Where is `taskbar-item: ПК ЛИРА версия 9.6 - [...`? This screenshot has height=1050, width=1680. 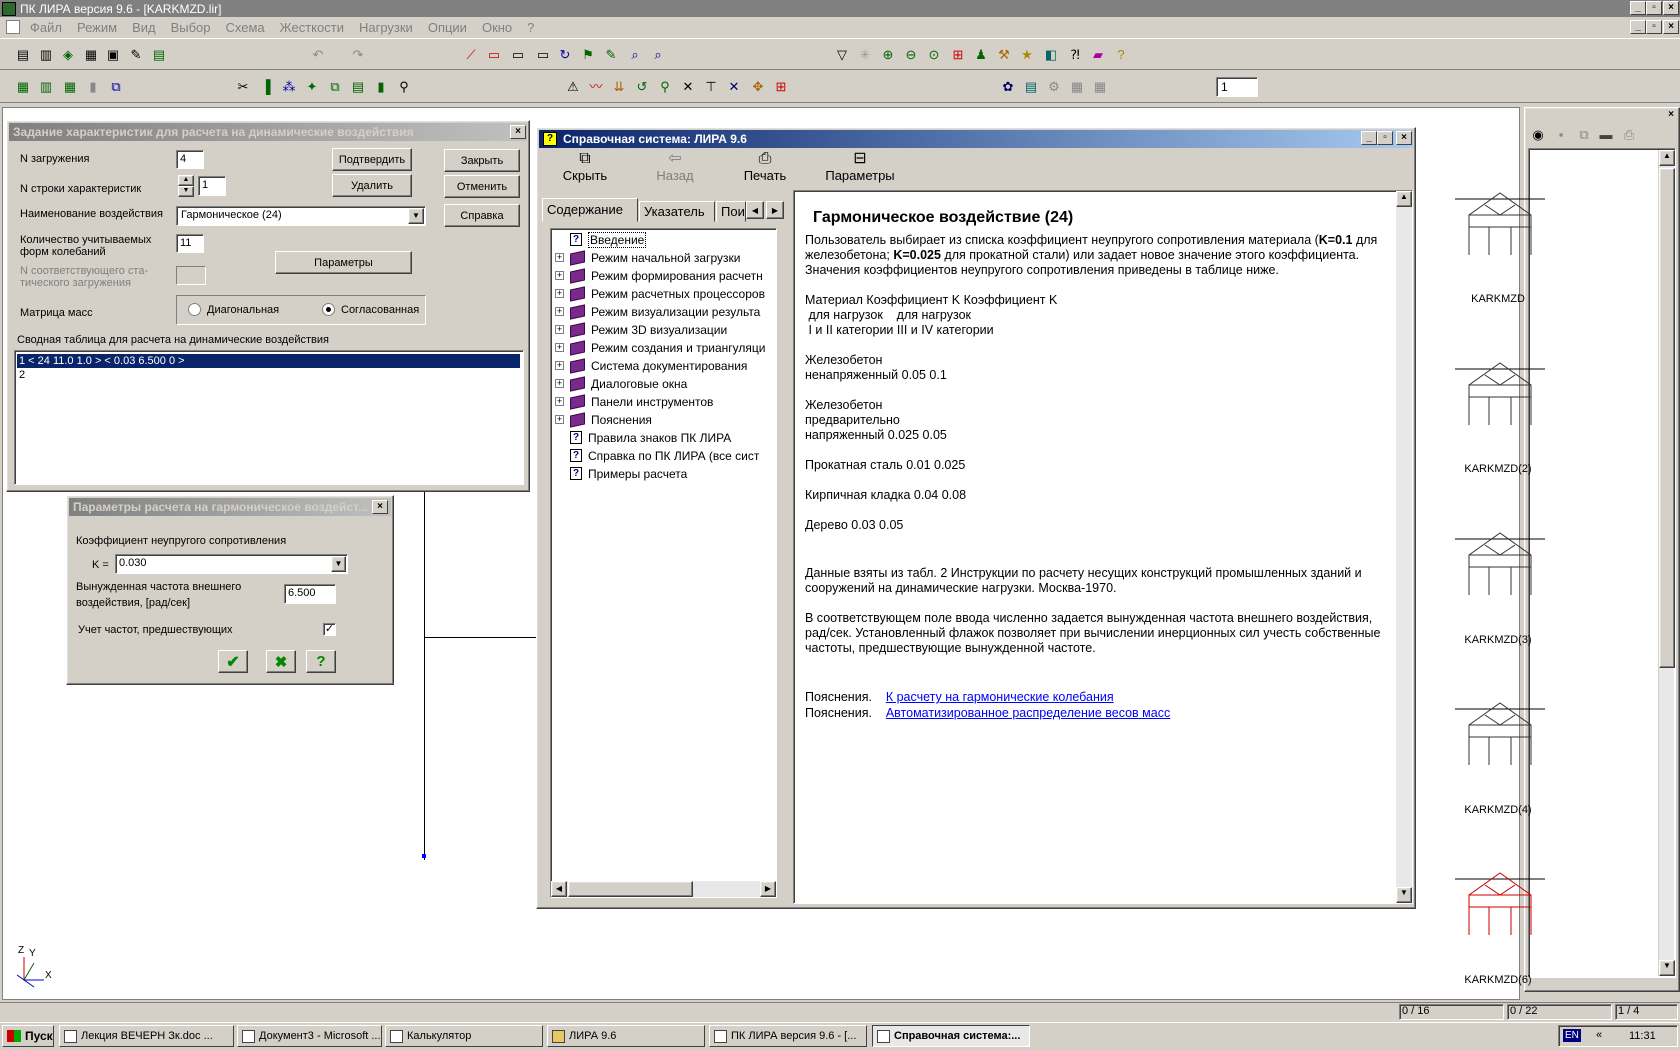
taskbar-item: ПК ЛИРА версия 9.6 - [... is located at coordinates (788, 1036).